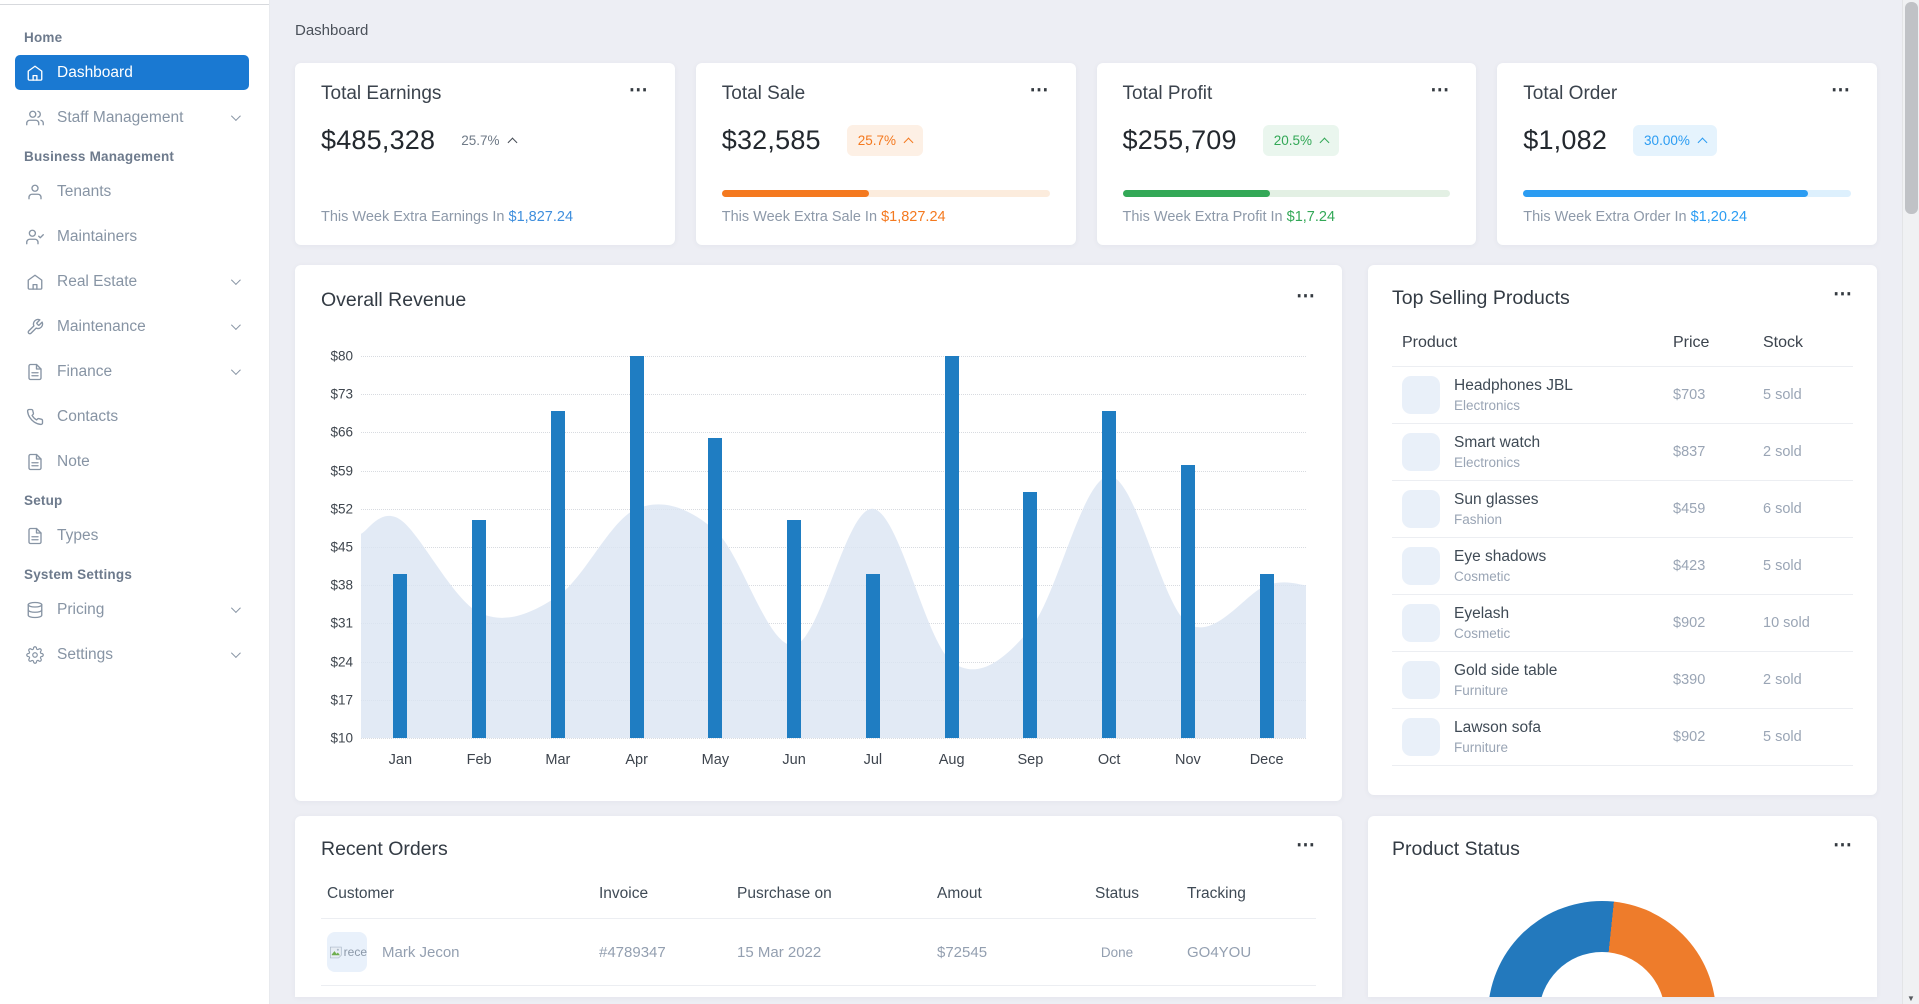  What do you see at coordinates (1117, 893) in the screenshot?
I see `column-header-status: Status` at bounding box center [1117, 893].